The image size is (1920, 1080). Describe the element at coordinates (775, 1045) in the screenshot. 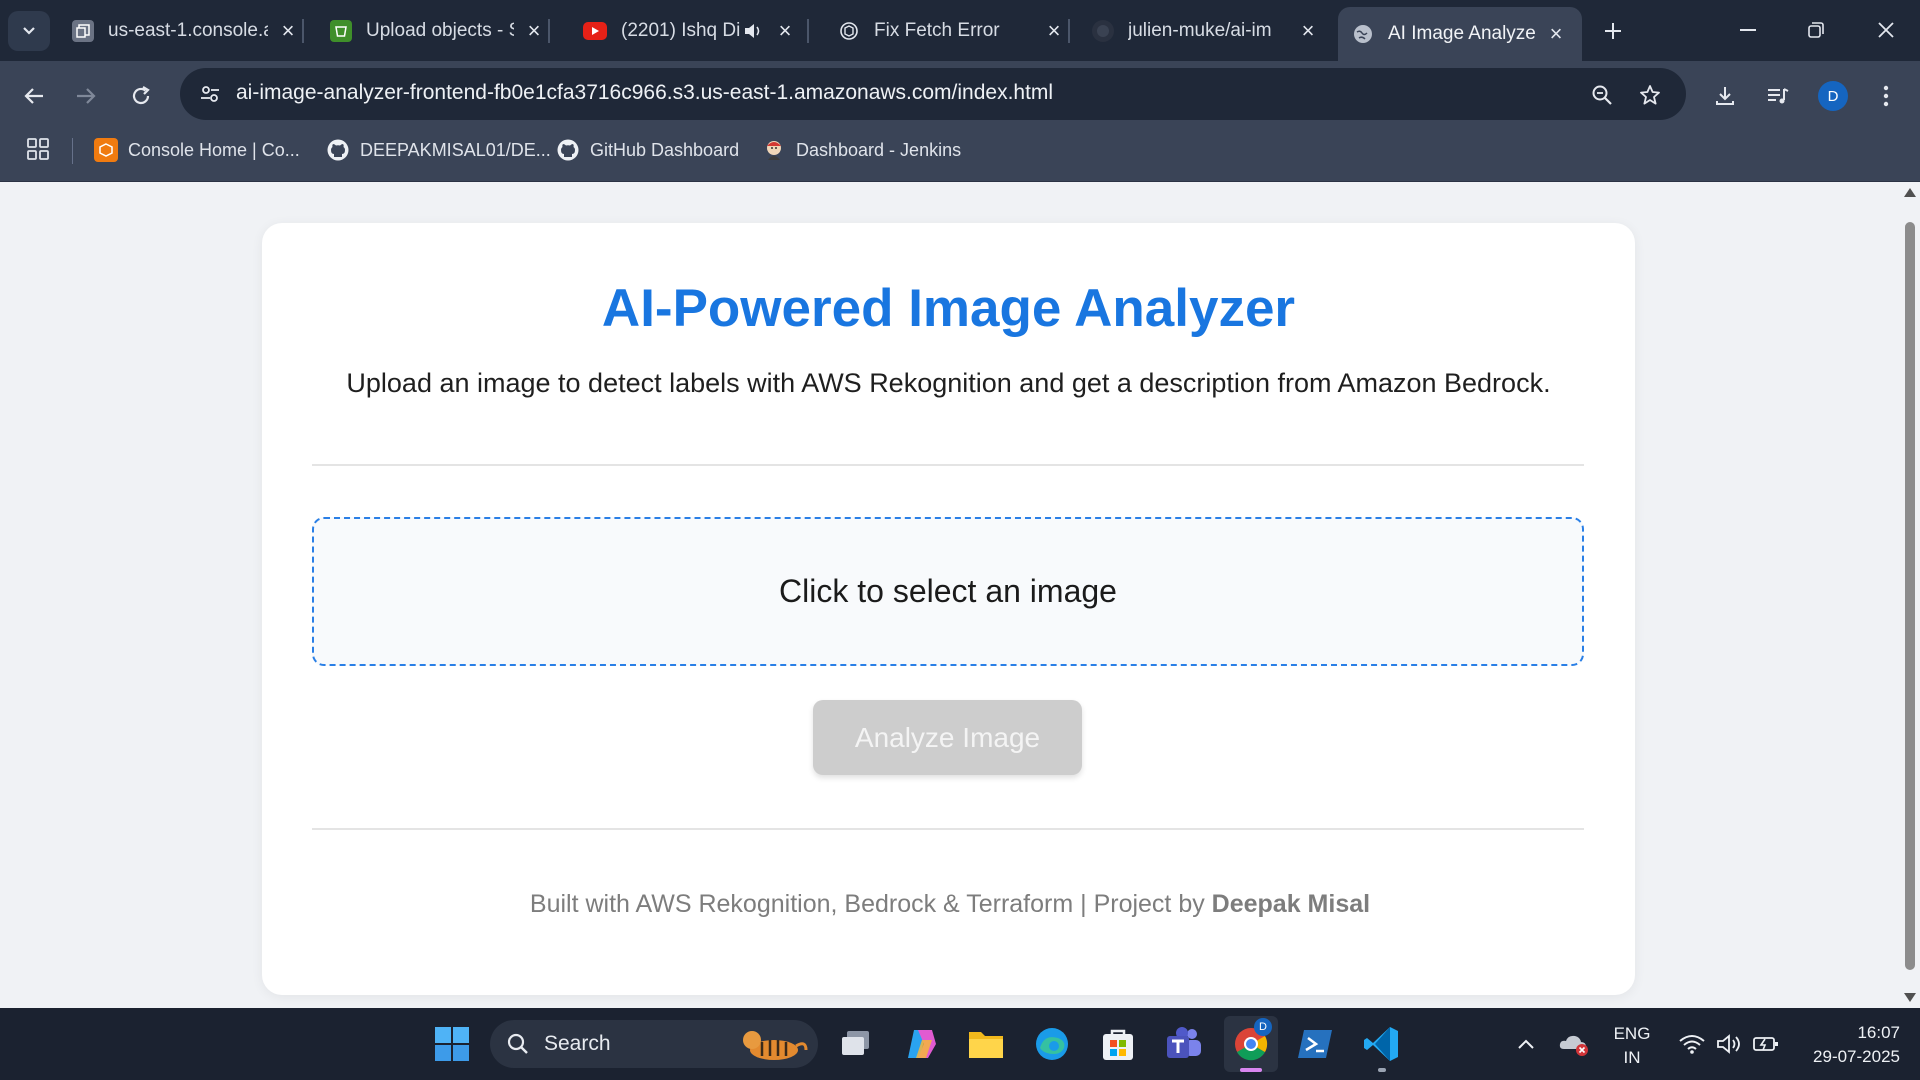

I see `tiger-widget-icon` at that location.